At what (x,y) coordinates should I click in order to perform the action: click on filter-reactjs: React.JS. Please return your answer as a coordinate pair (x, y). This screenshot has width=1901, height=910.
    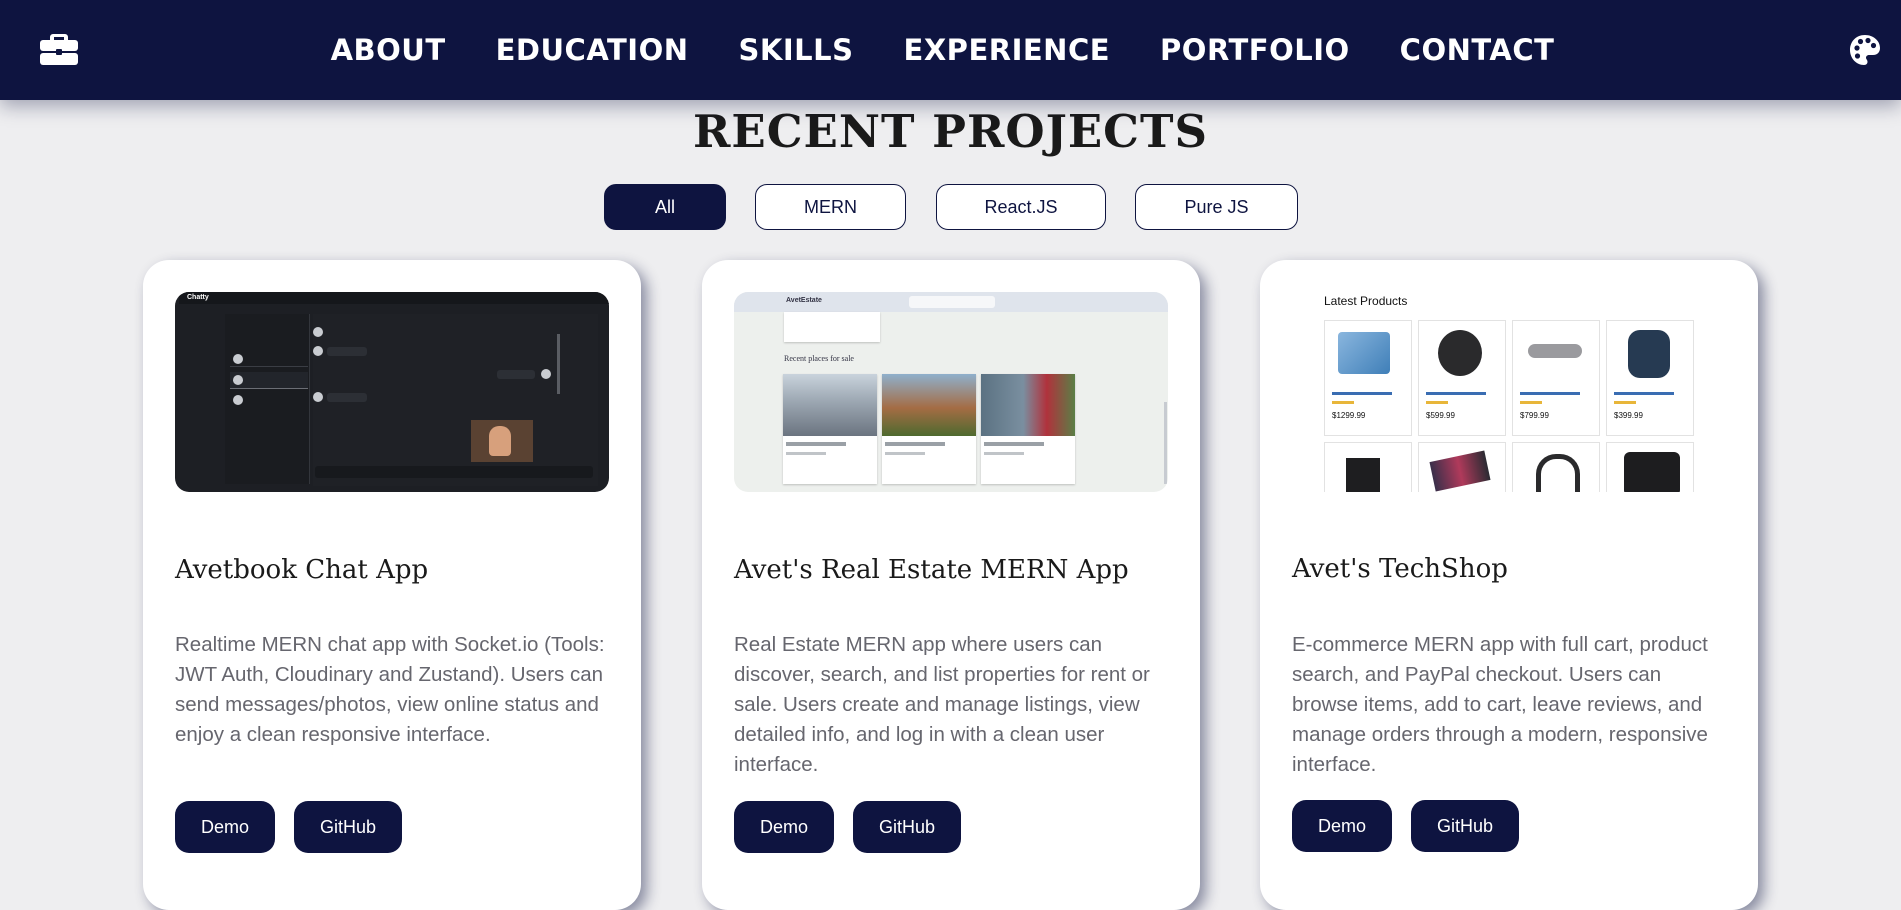
    Looking at the image, I should click on (1021, 207).